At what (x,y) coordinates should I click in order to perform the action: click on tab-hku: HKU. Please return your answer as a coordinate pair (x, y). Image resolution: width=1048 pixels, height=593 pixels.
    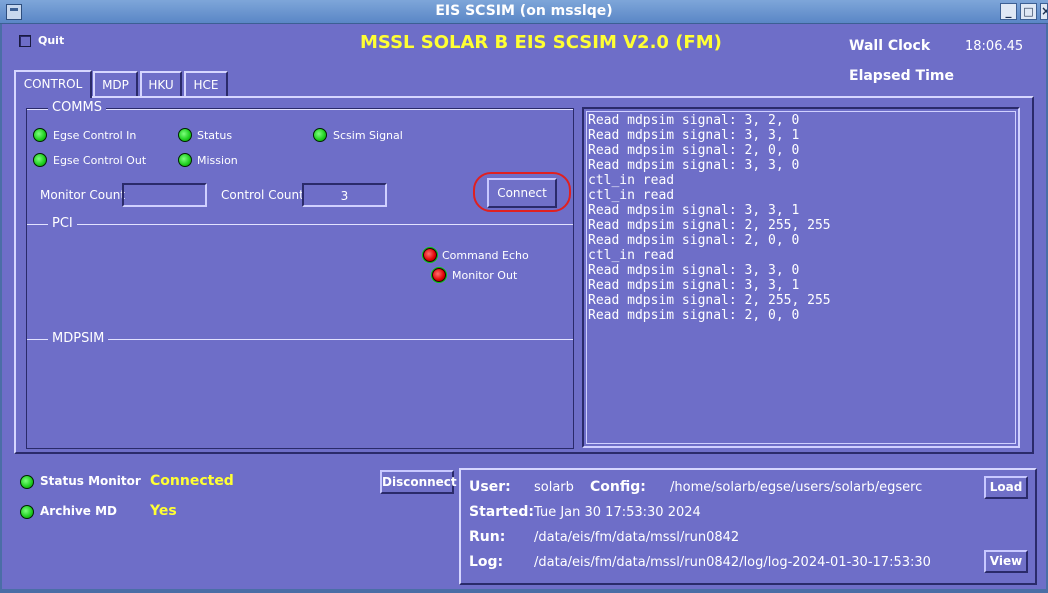
    Looking at the image, I should click on (161, 84).